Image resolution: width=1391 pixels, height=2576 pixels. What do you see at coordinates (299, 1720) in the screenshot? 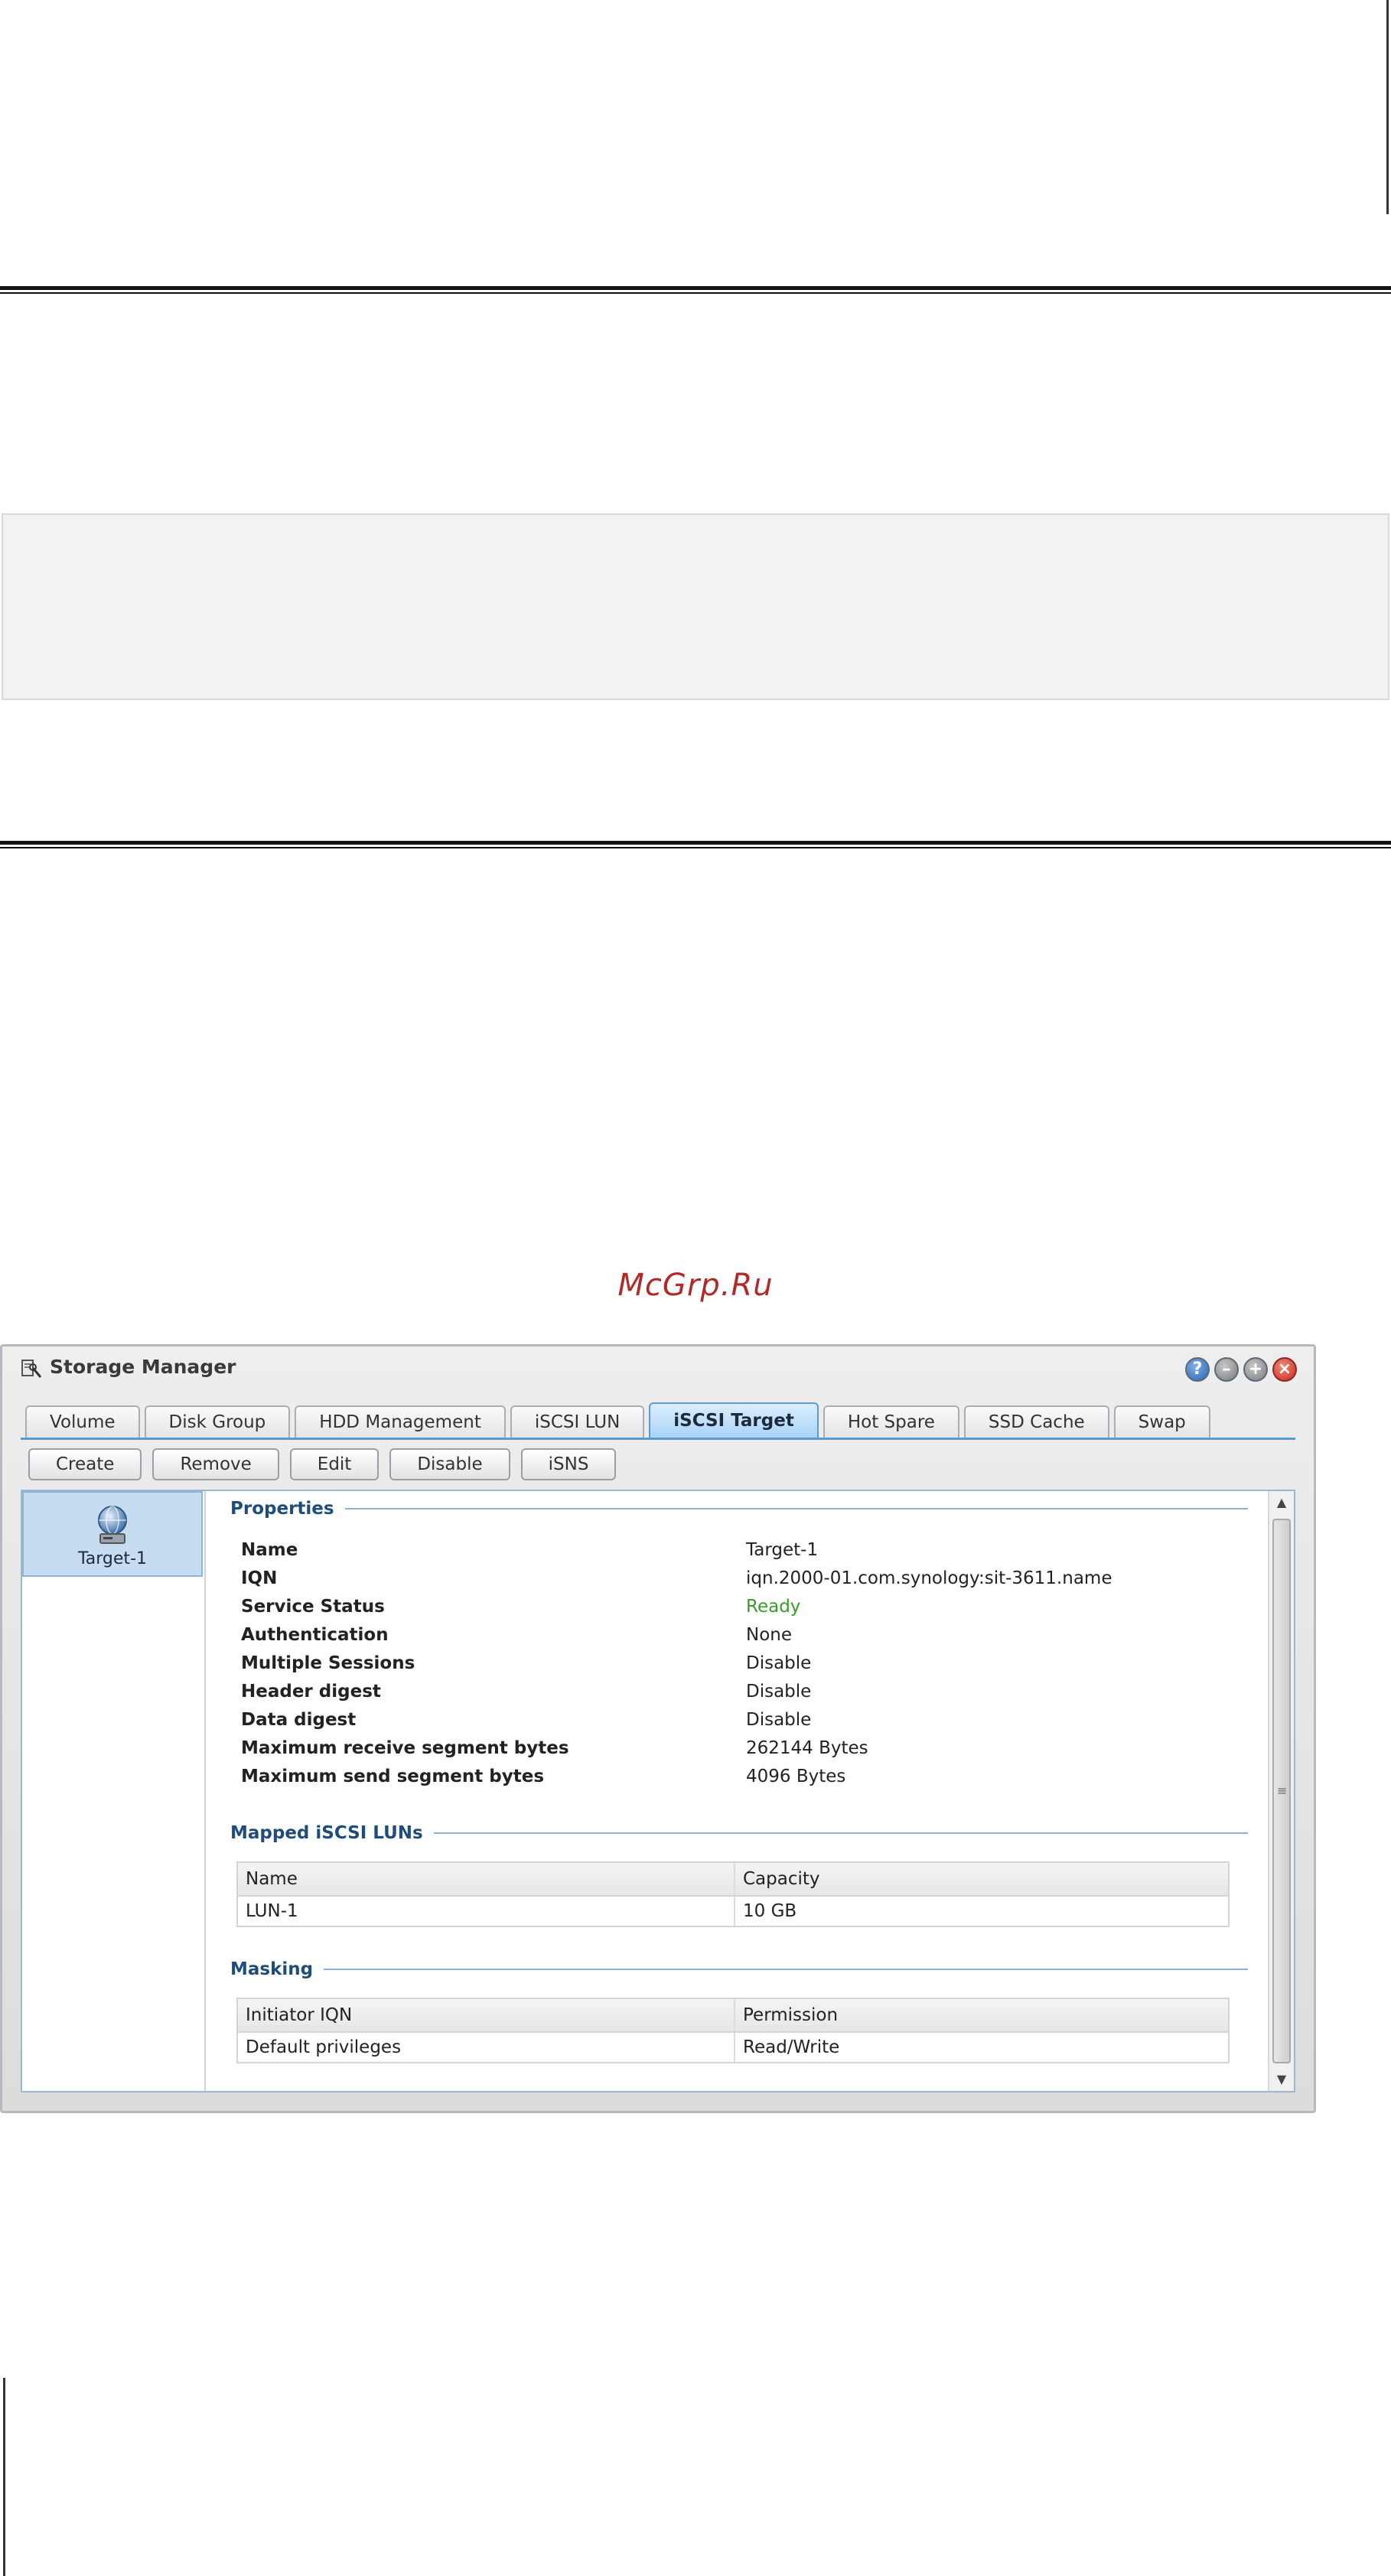
I see `property-label: Data digest` at bounding box center [299, 1720].